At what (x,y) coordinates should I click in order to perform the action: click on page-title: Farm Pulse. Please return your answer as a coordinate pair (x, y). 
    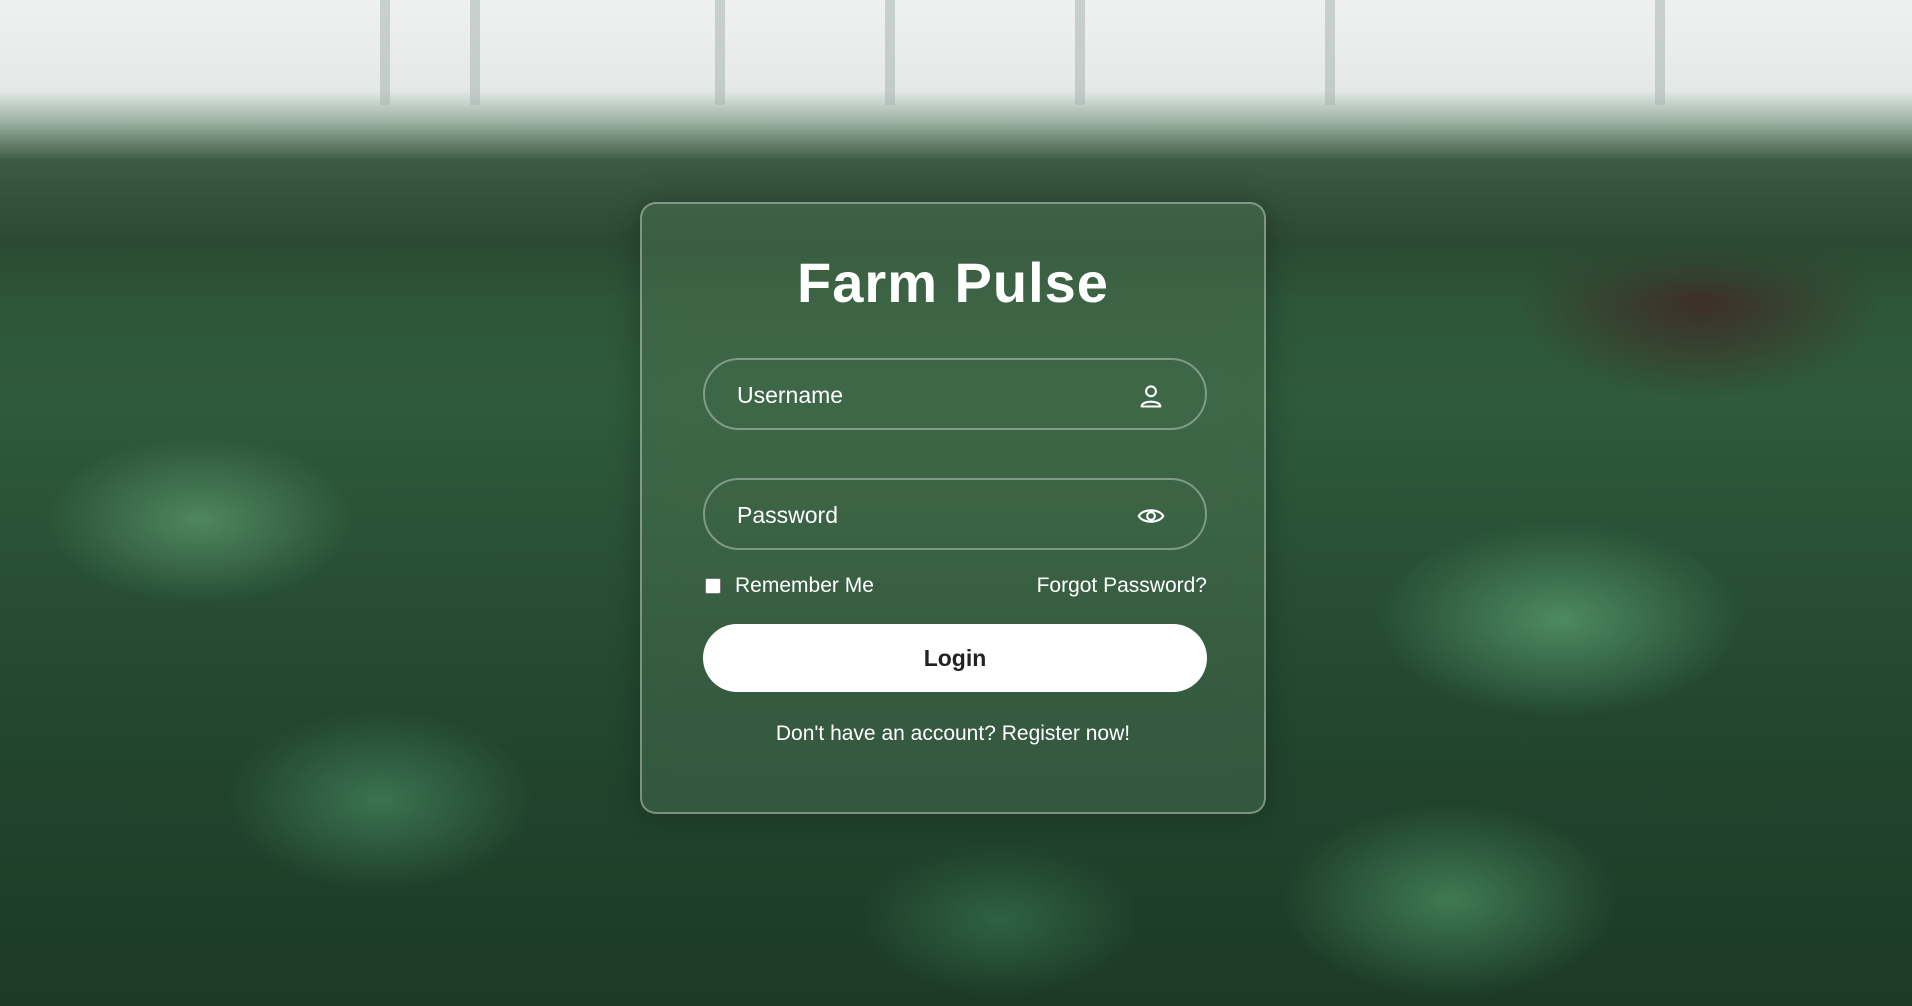
    Looking at the image, I should click on (953, 282).